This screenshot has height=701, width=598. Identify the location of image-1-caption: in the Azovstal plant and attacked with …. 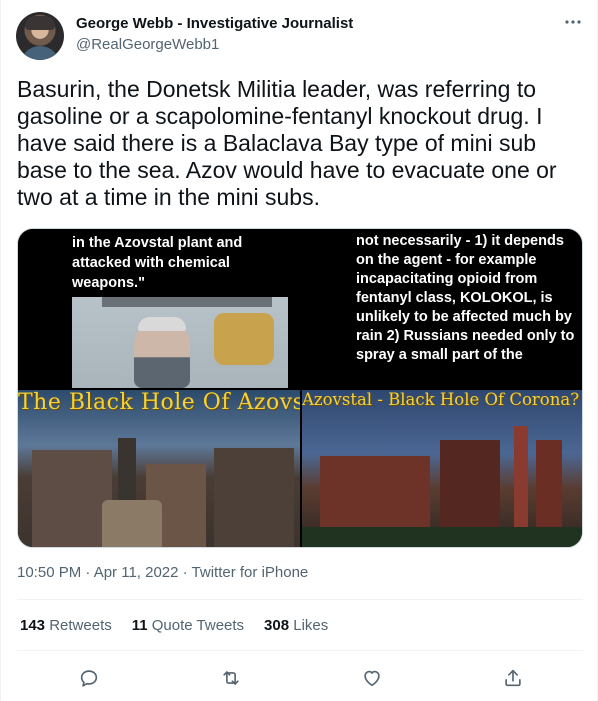
(157, 263).